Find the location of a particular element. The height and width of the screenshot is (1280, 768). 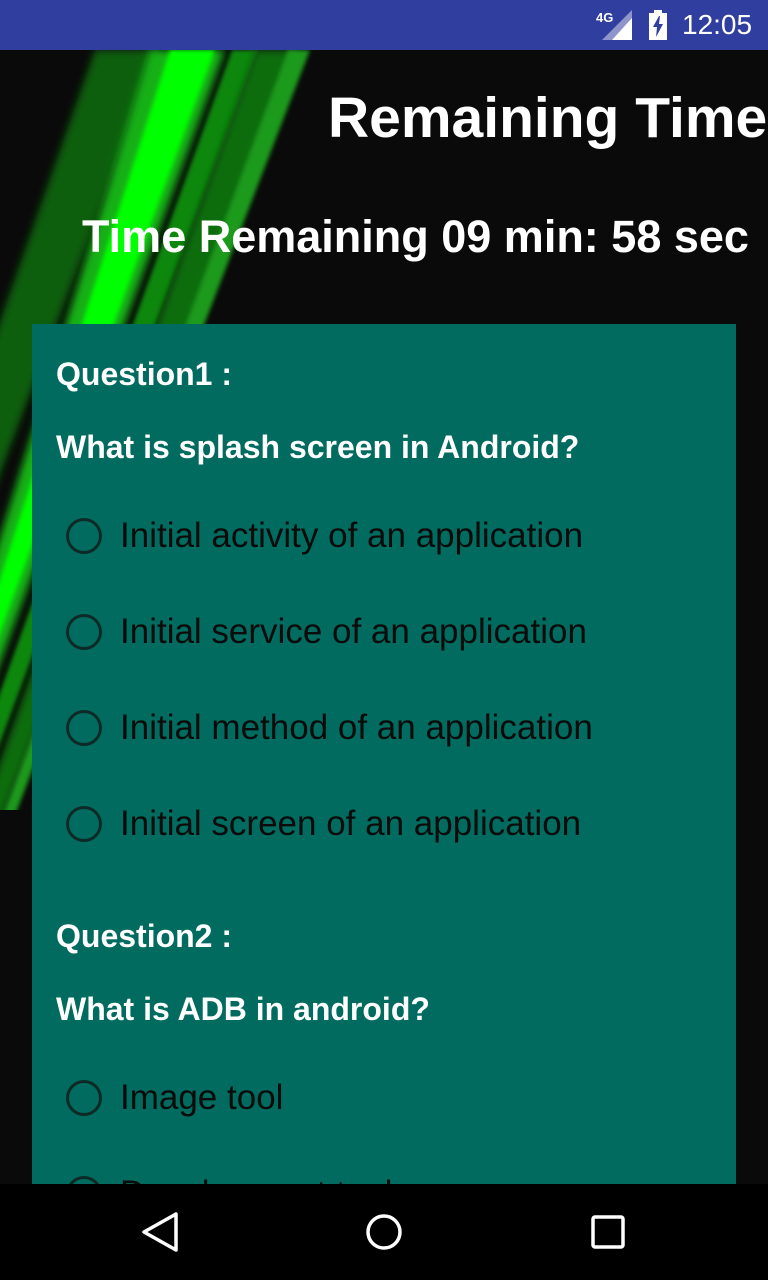

question-2-text: What is ADB in android? is located at coordinates (243, 1009).